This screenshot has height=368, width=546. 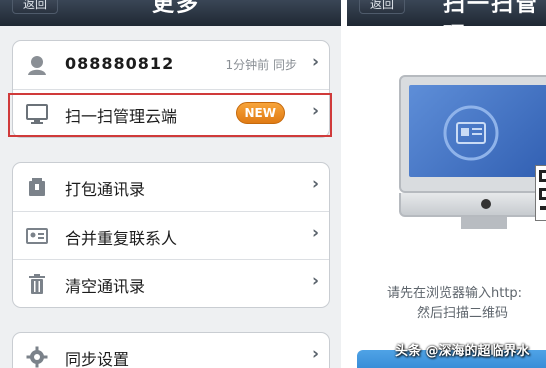 What do you see at coordinates (484, 223) in the screenshot?
I see `imac-stand` at bounding box center [484, 223].